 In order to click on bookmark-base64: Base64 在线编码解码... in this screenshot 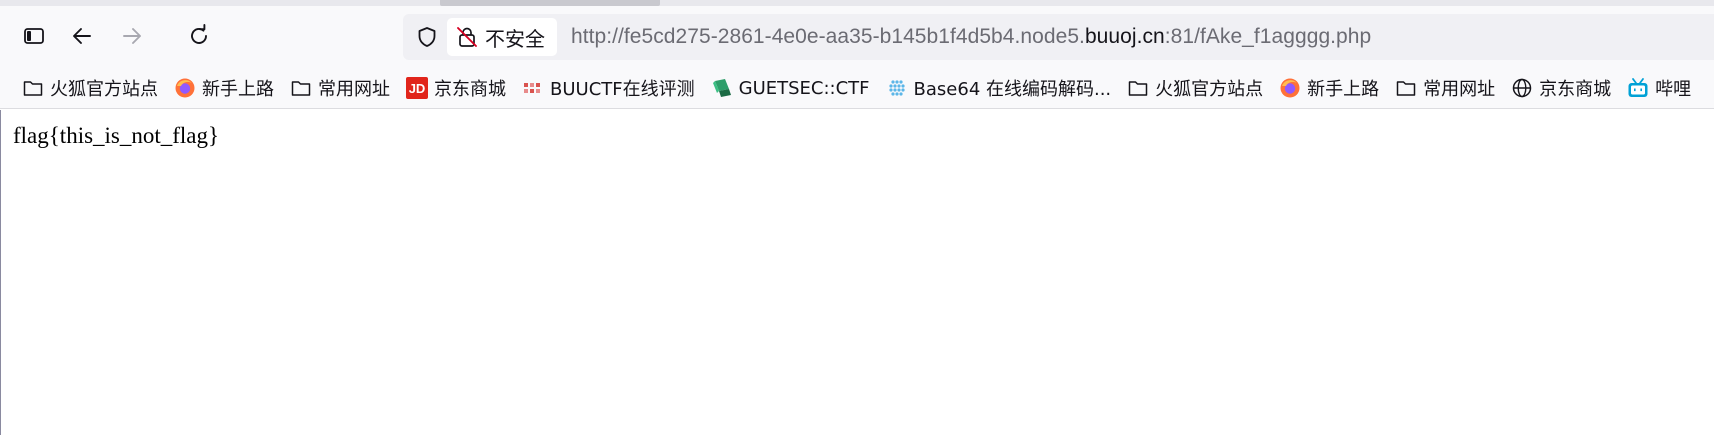, I will do `click(1001, 88)`.